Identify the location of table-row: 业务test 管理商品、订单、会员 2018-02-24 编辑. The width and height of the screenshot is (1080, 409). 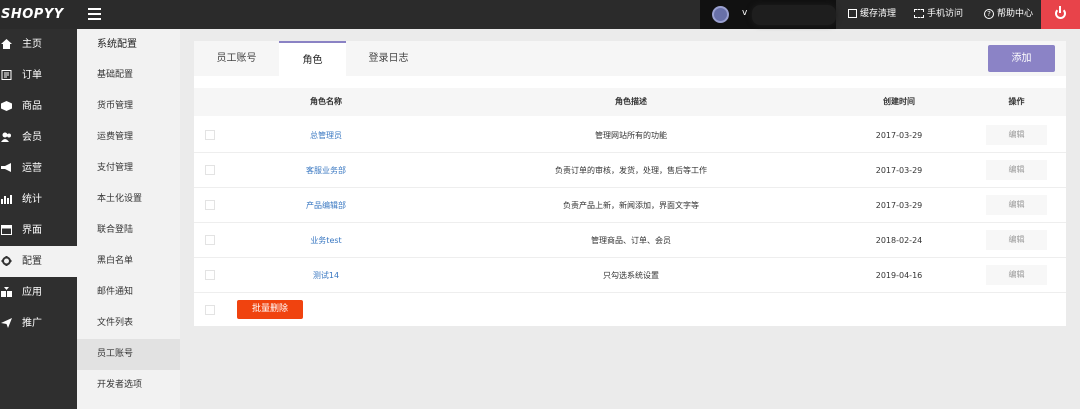
(630, 240).